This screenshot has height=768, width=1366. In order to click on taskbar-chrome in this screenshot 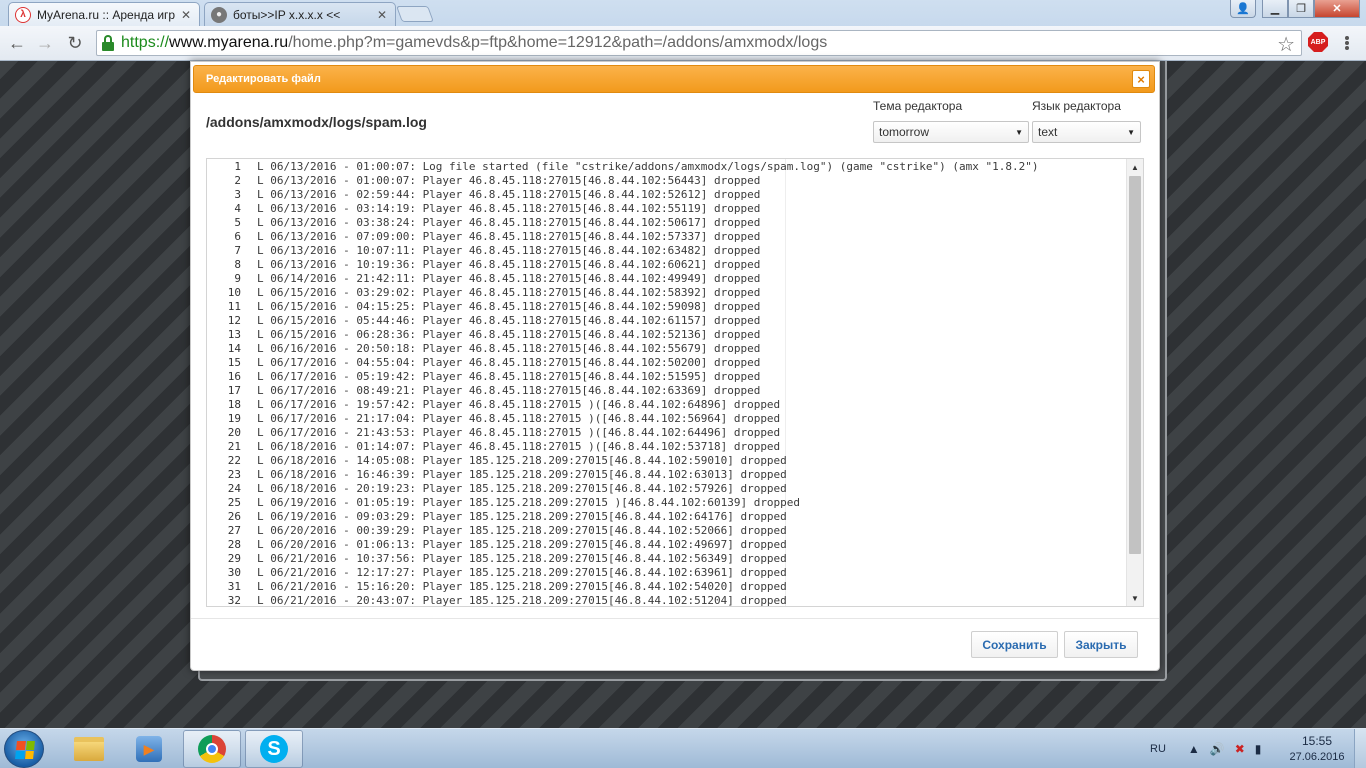, I will do `click(212, 749)`.